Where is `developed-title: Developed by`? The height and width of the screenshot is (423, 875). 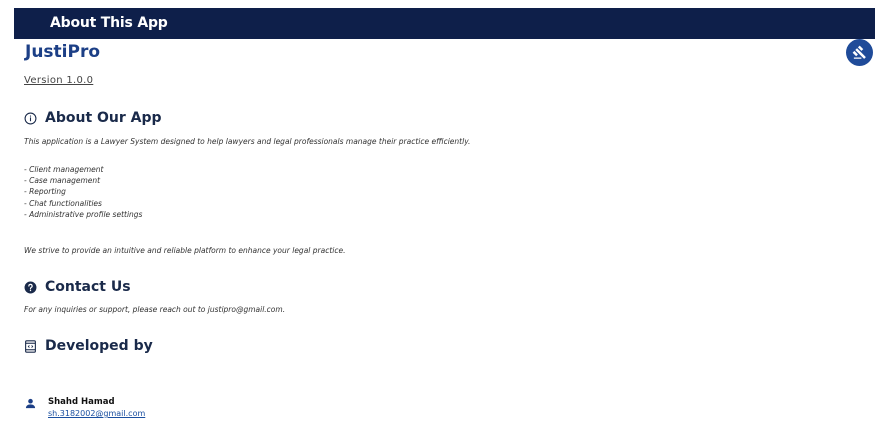 developed-title: Developed by is located at coordinates (99, 346).